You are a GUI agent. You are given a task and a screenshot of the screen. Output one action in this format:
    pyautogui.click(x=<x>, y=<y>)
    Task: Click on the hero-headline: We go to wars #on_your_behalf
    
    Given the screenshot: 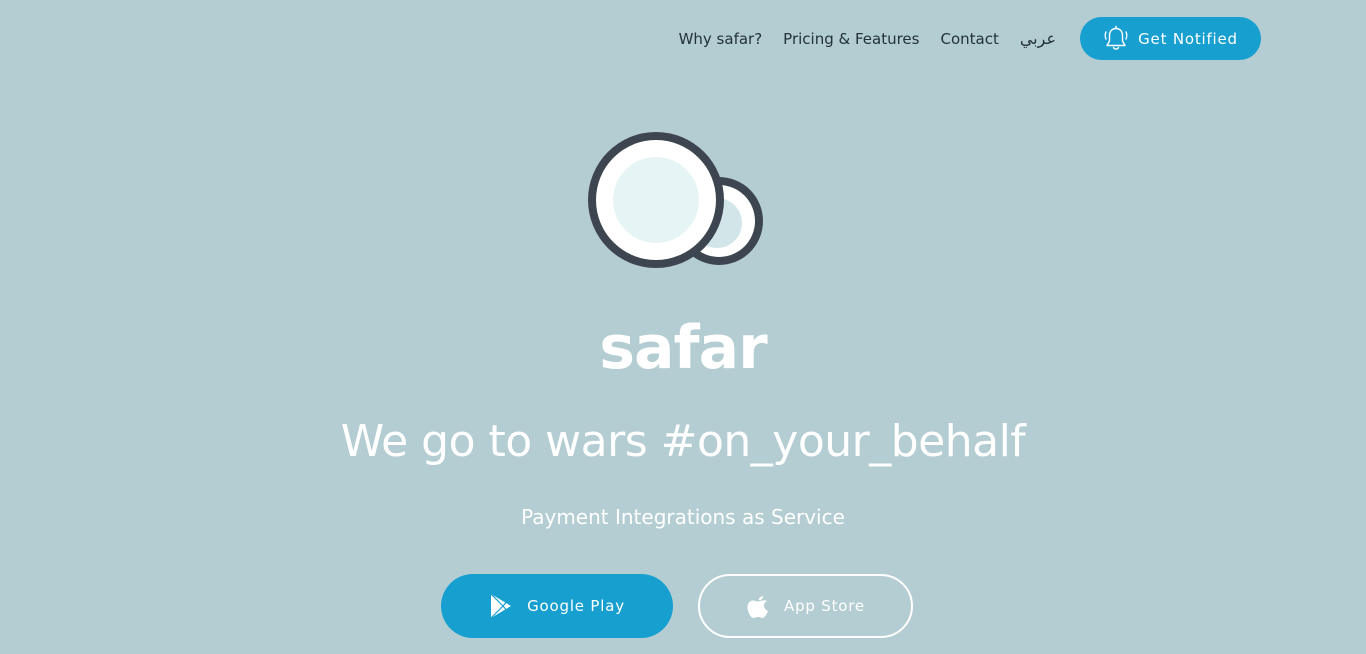 What is the action you would take?
    pyautogui.click(x=683, y=441)
    